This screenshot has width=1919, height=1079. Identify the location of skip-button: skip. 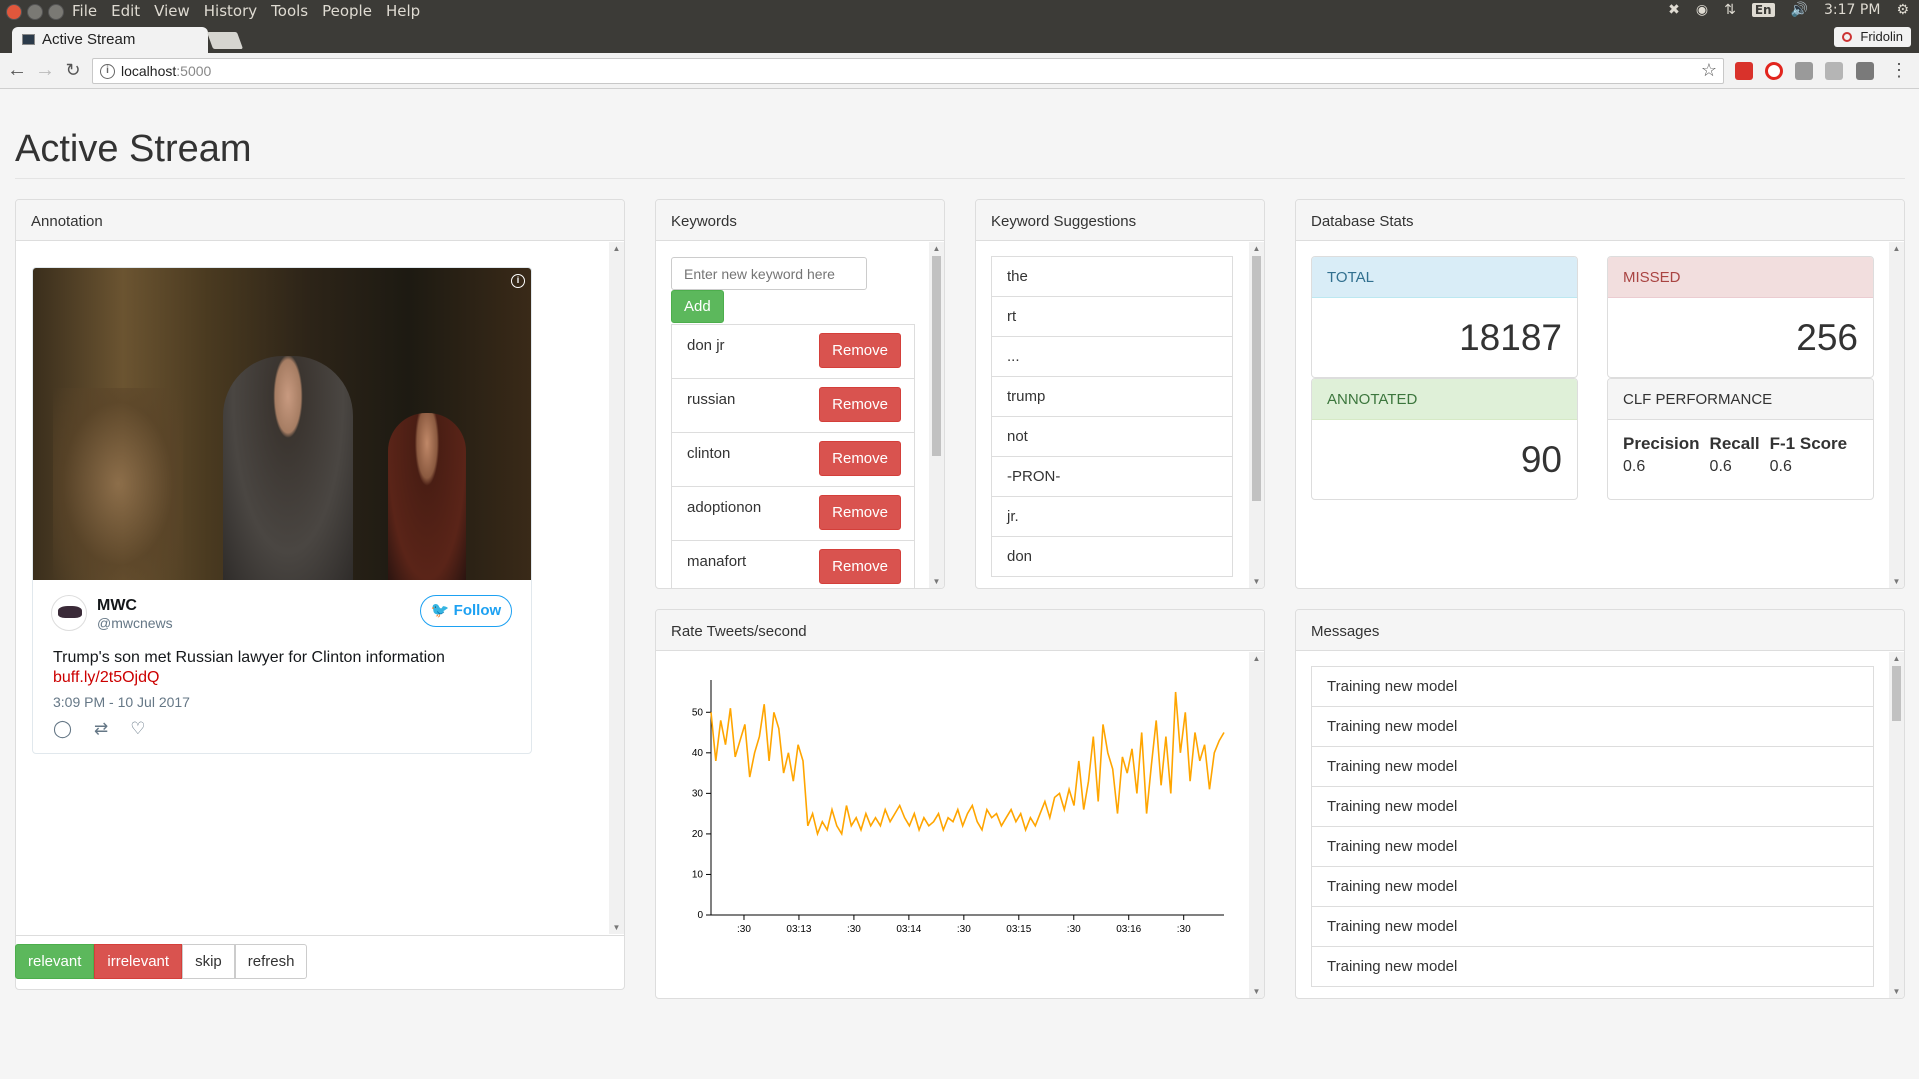
(208, 961).